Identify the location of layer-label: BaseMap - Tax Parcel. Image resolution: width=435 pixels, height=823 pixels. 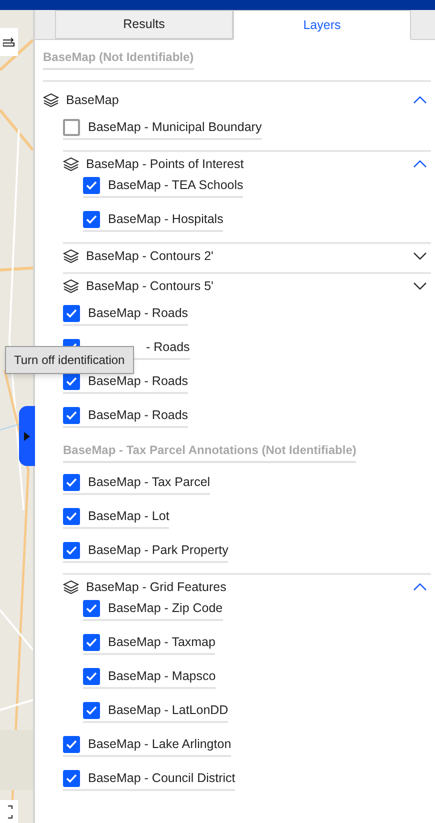
(149, 482).